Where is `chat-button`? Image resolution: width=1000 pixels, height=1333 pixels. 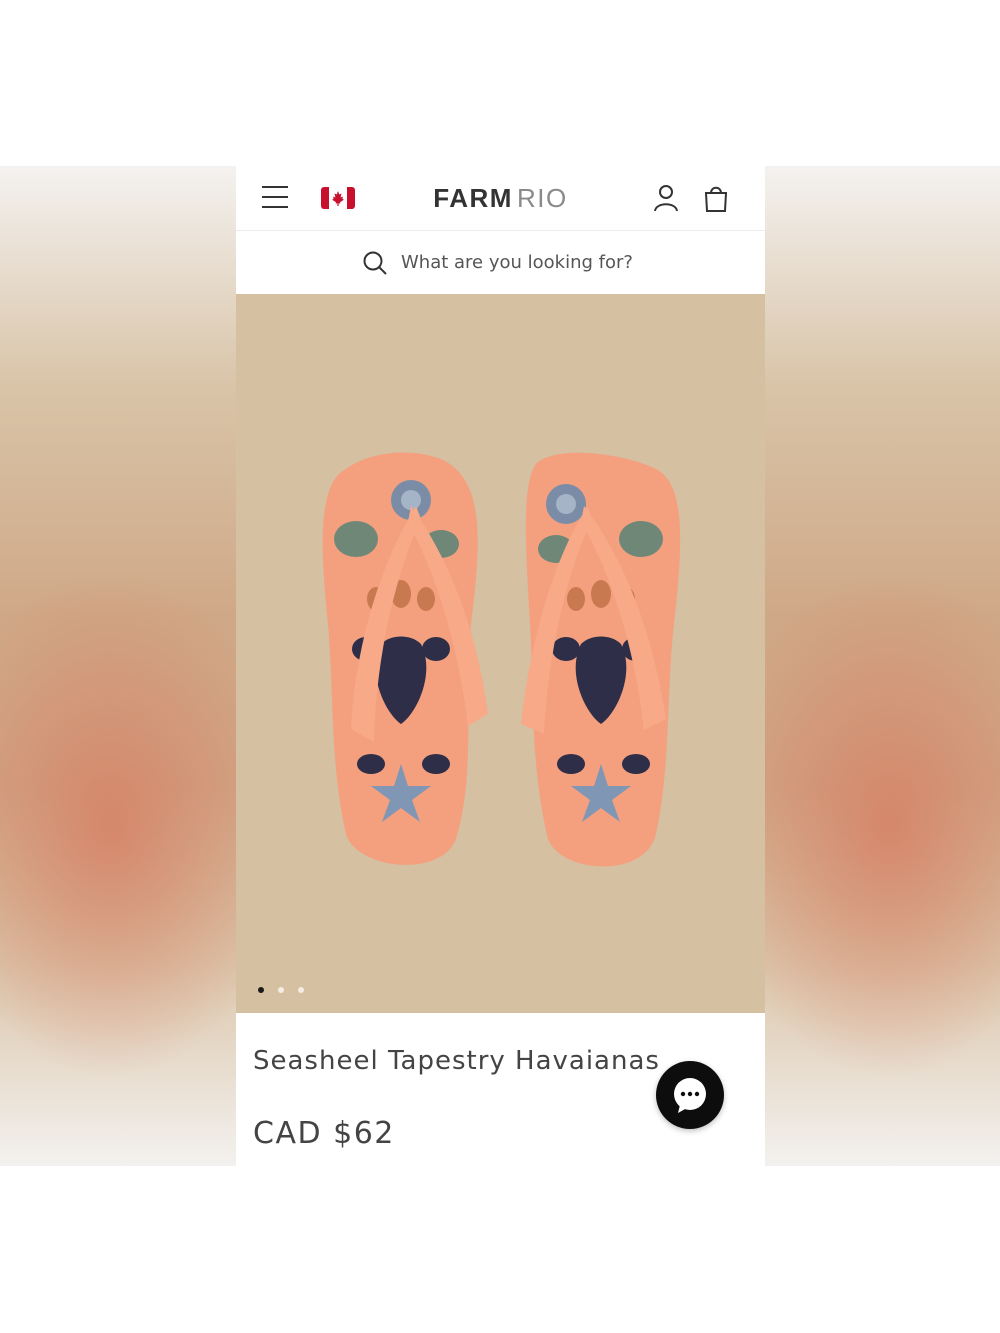 chat-button is located at coordinates (690, 1095).